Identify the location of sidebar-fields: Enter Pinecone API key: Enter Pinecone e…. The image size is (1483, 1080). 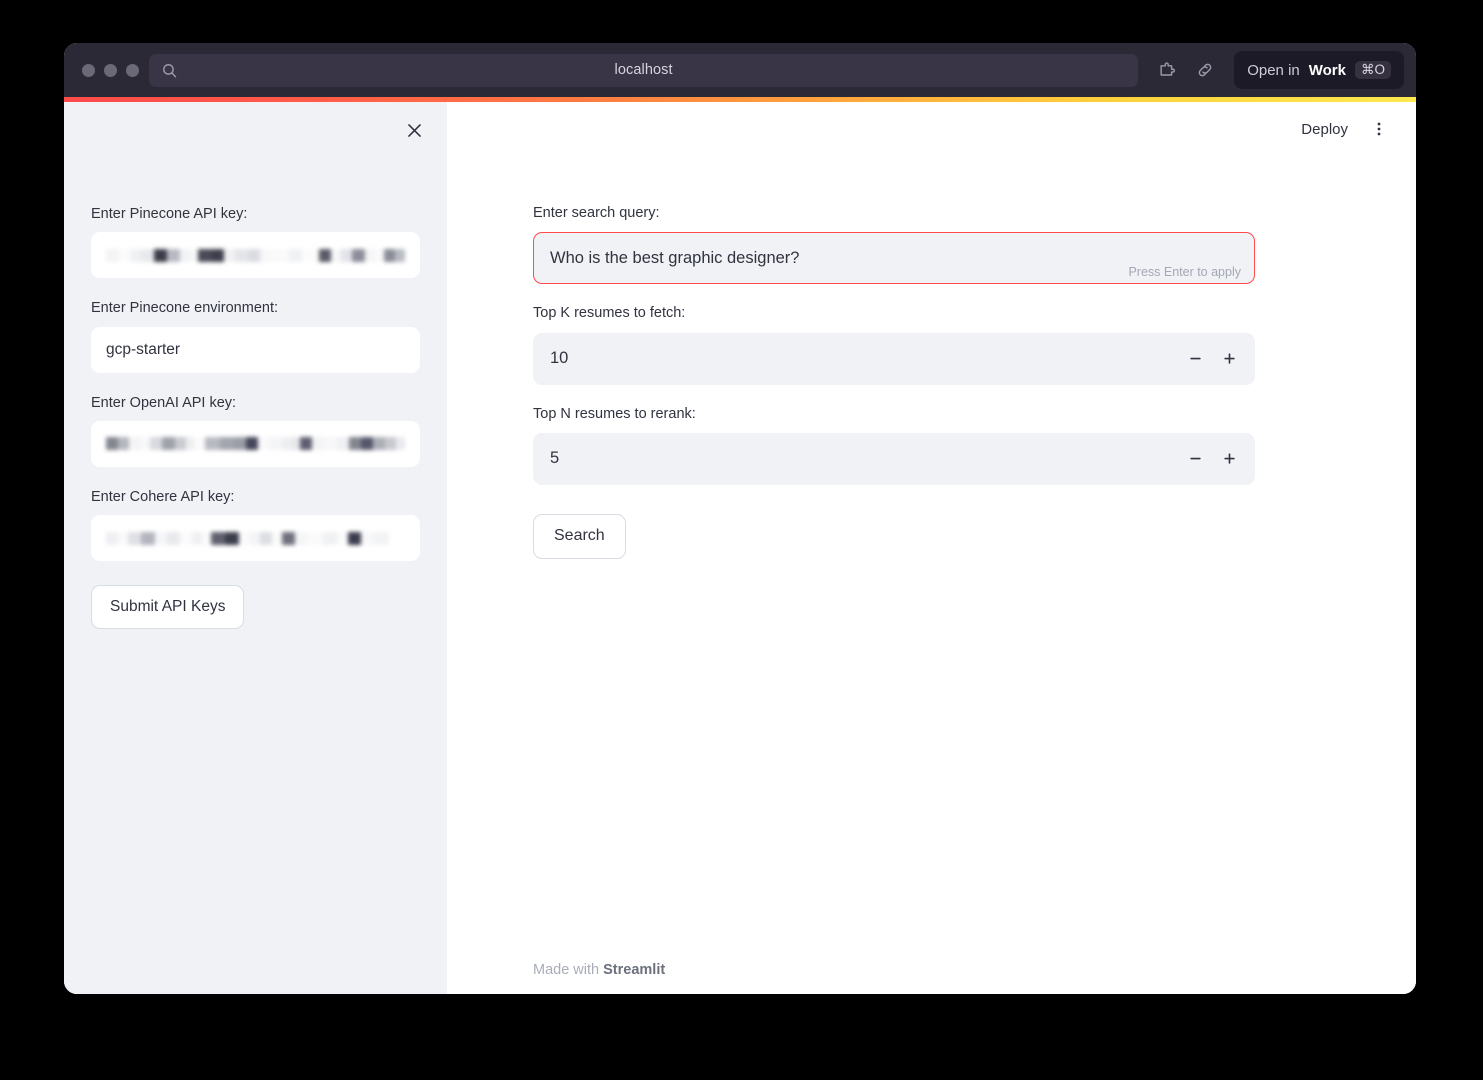
(255, 366).